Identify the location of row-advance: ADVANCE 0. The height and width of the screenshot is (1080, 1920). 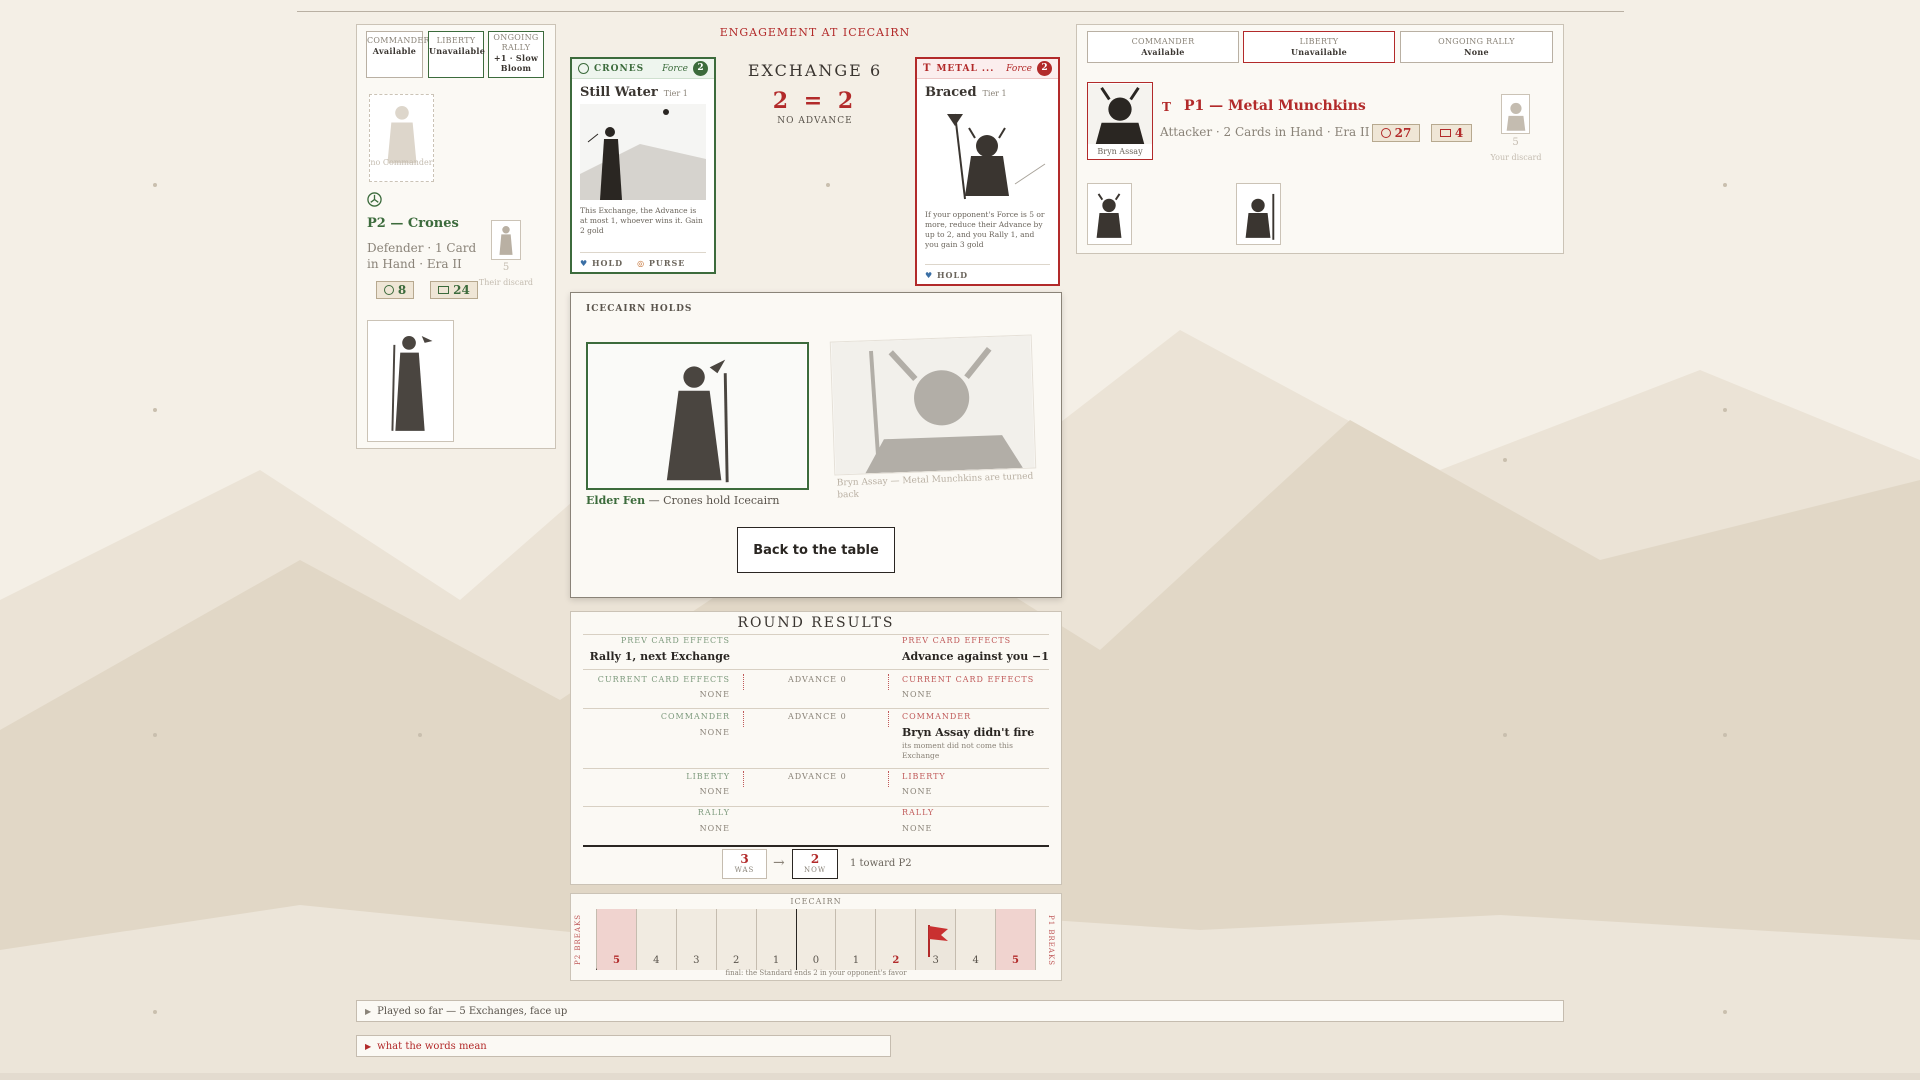
(817, 776).